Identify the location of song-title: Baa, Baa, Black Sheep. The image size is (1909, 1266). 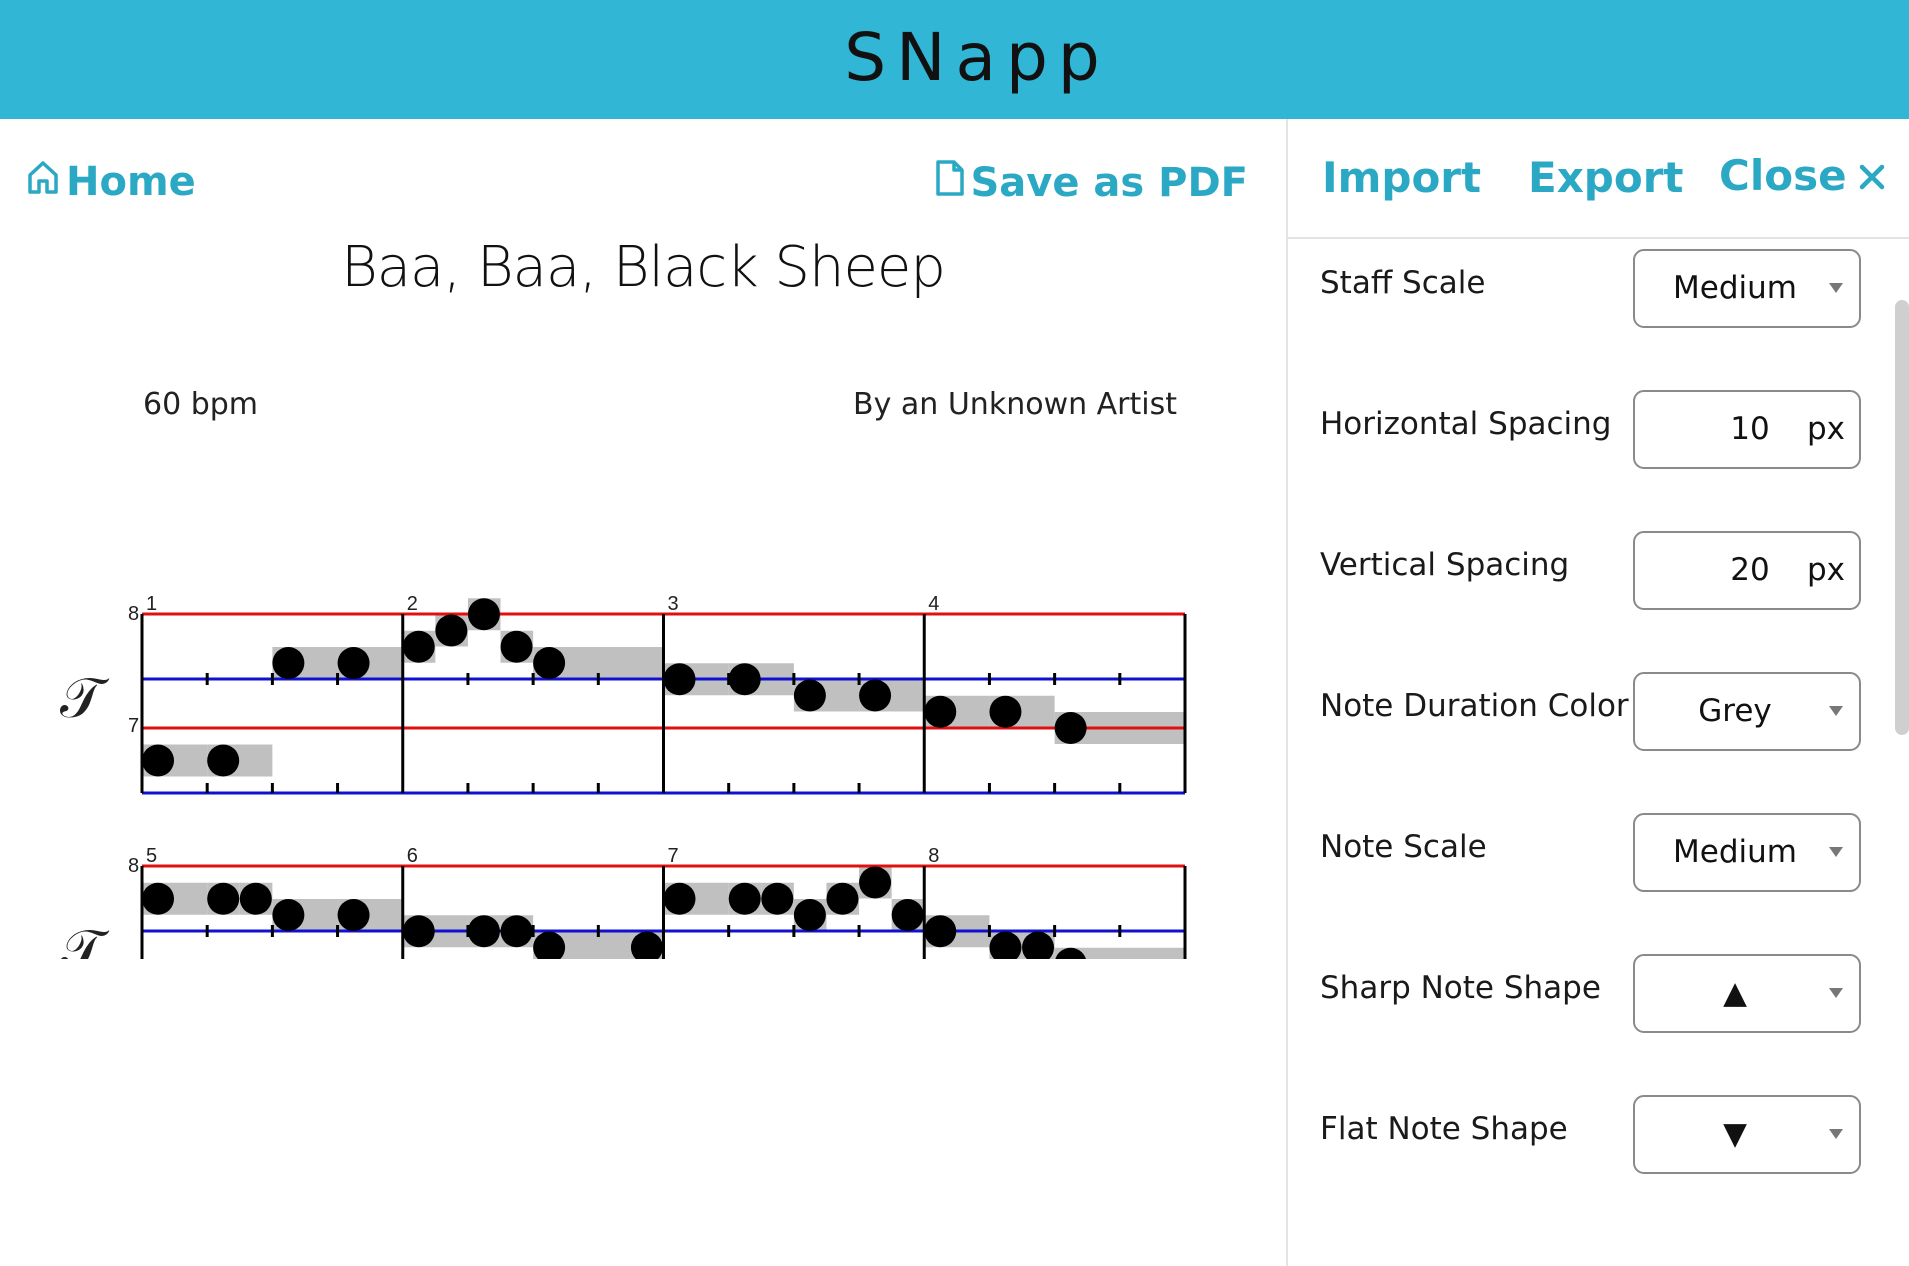
(643, 267).